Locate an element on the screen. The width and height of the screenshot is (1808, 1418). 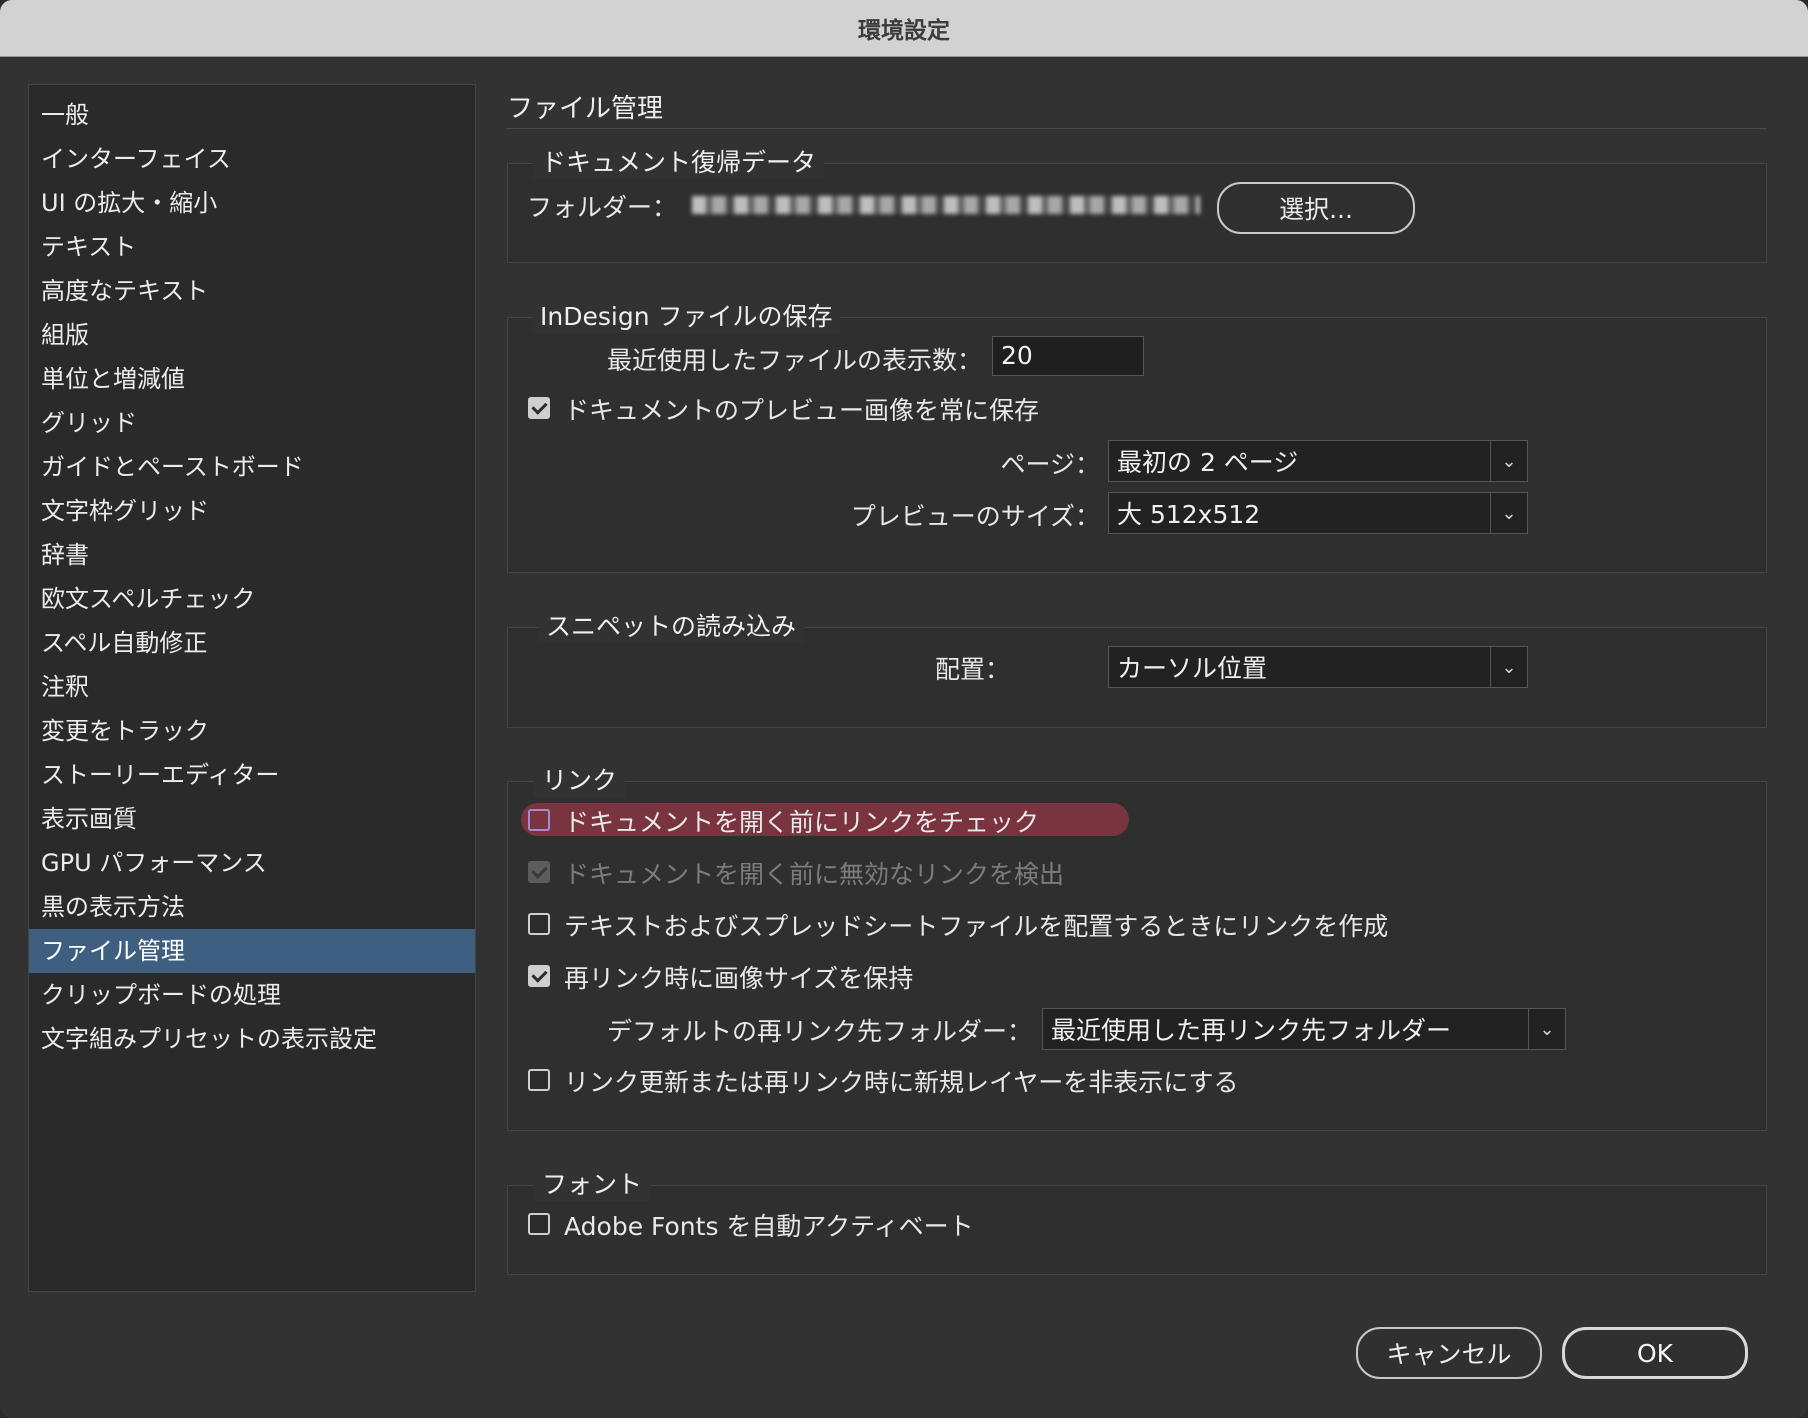
create-links-label: テキストおよびスプレッドシートファイルを配置するときにリンクを作成 is located at coordinates (976, 926).